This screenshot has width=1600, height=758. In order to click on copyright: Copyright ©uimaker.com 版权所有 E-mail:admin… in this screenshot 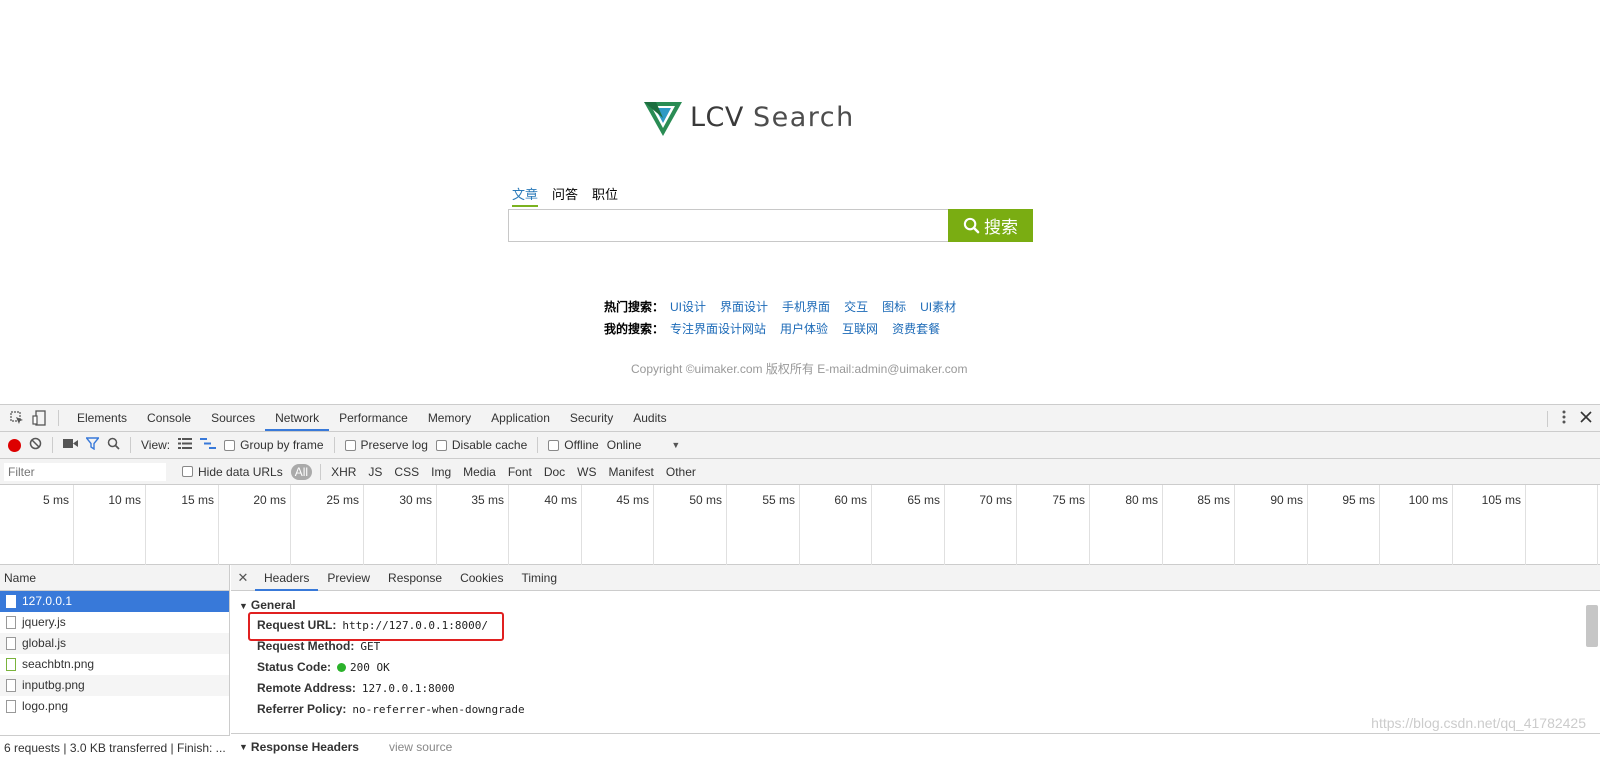, I will do `click(799, 369)`.